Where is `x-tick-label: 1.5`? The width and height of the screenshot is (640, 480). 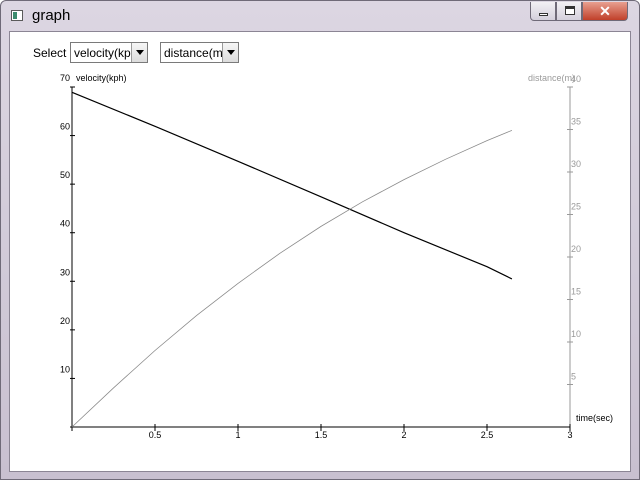 x-tick-label: 1.5 is located at coordinates (321, 435).